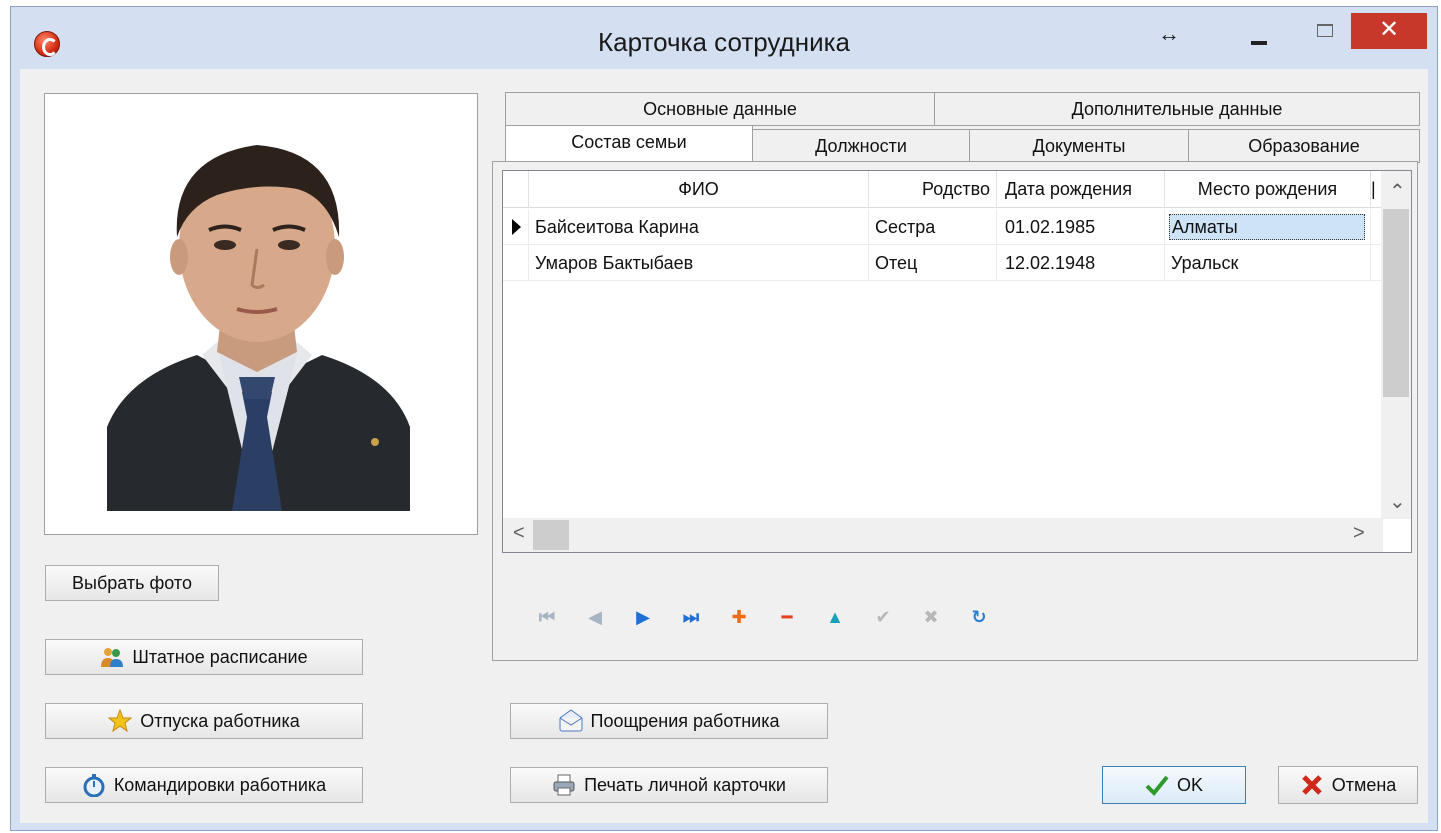 Image resolution: width=1441 pixels, height=833 pixels. What do you see at coordinates (1079, 146) in the screenshot?
I see `tab-documents: Документы` at bounding box center [1079, 146].